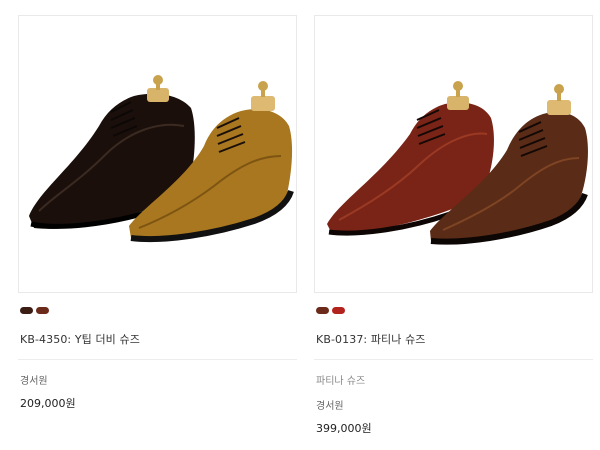 Image resolution: width=600 pixels, height=450 pixels. I want to click on product-price: 209,000원, so click(48, 403).